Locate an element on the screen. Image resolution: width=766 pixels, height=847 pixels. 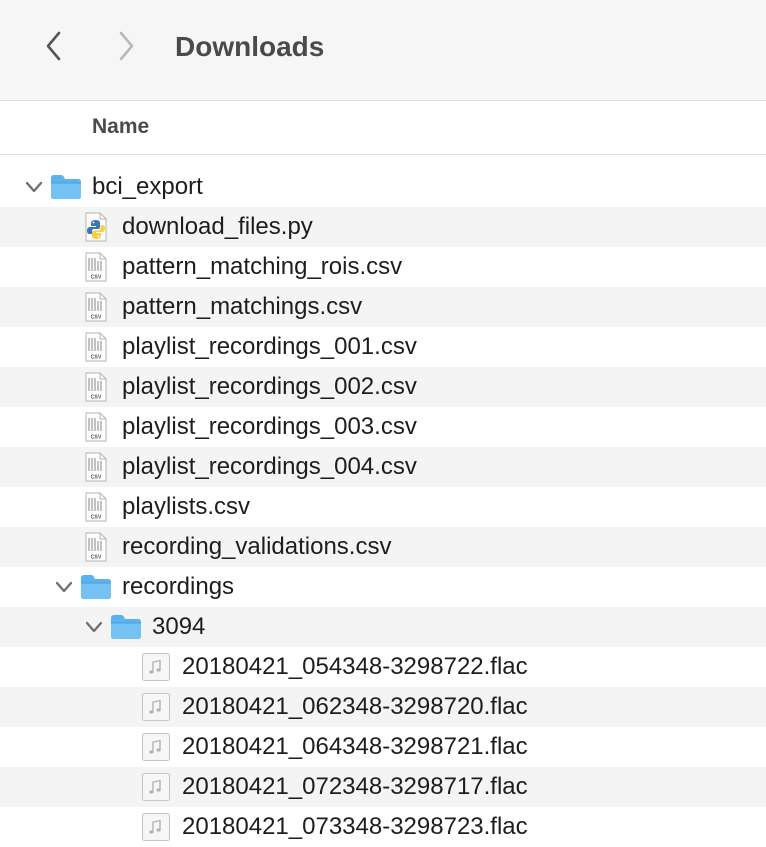
file-row: CSV playlist_recordings_004.csv is located at coordinates (383, 467).